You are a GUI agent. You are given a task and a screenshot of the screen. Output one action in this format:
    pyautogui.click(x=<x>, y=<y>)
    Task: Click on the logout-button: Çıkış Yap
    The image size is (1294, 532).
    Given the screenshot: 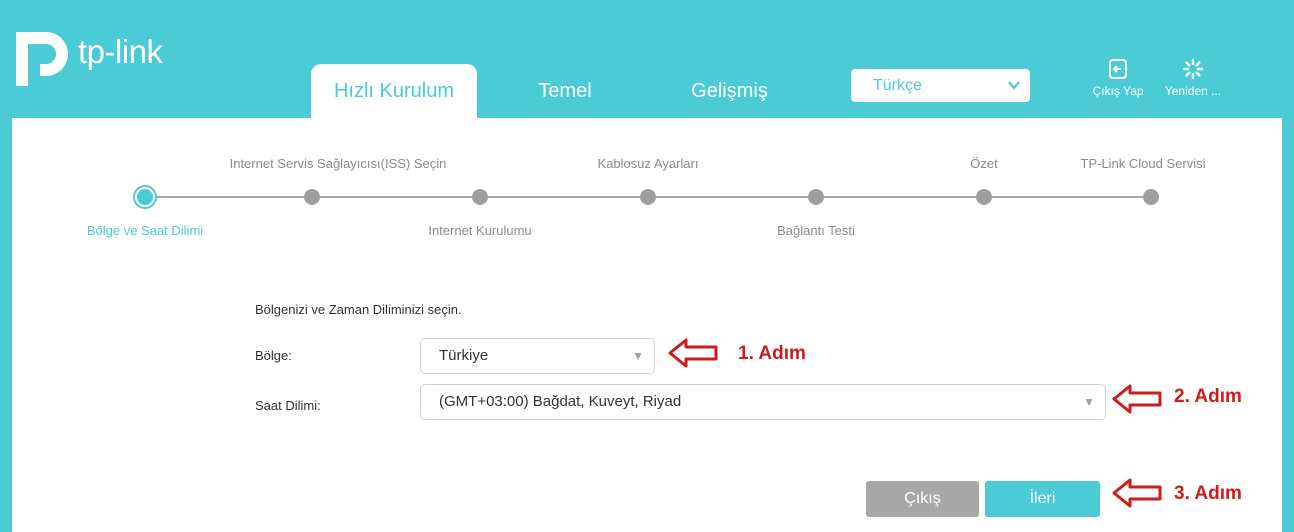 What is the action you would take?
    pyautogui.click(x=1118, y=78)
    